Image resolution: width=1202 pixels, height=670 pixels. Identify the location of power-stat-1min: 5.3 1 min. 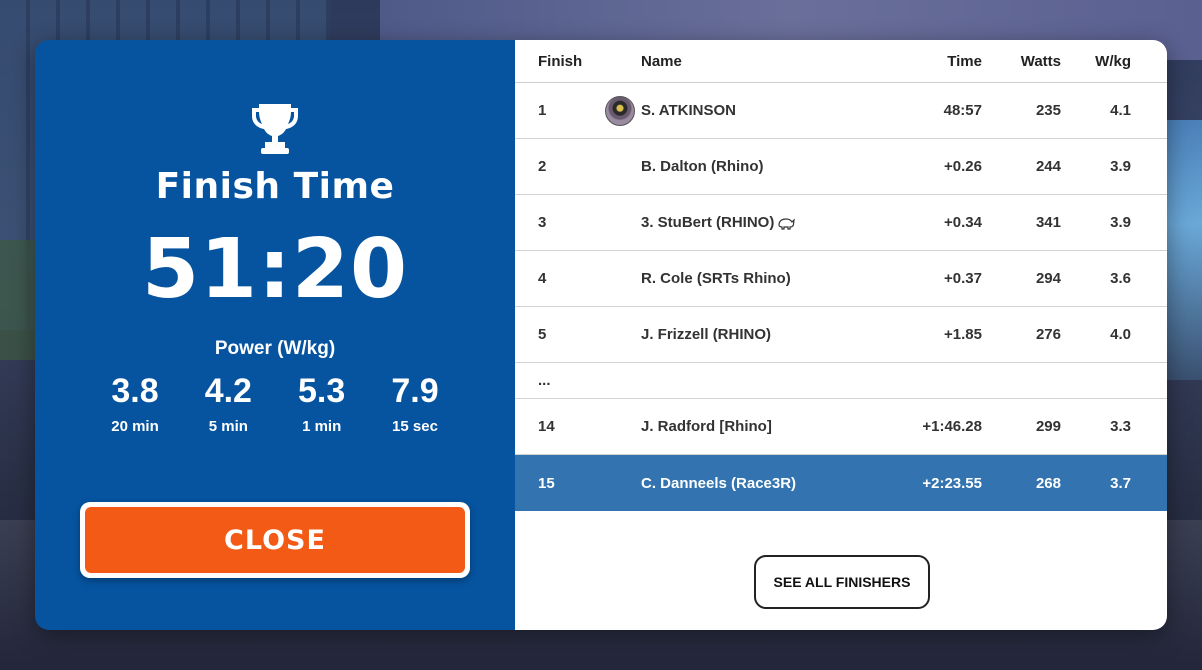
(322, 405).